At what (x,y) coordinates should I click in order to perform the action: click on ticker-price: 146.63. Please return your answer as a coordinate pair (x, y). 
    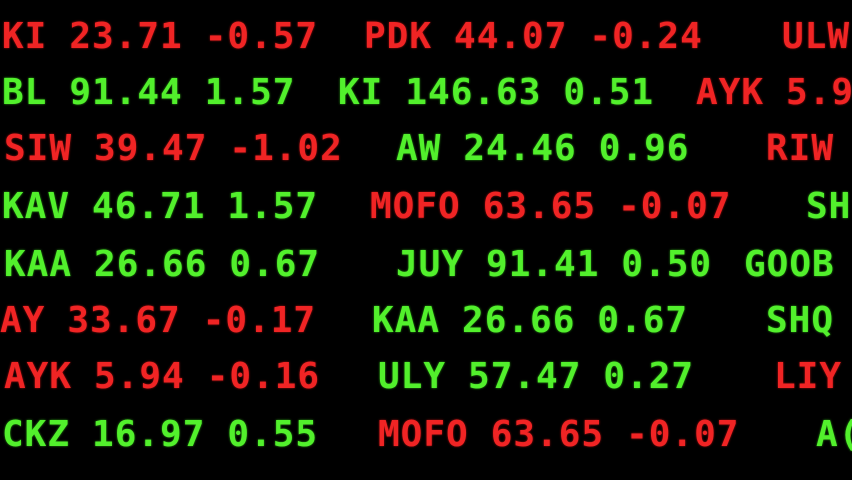
    Looking at the image, I should click on (473, 92).